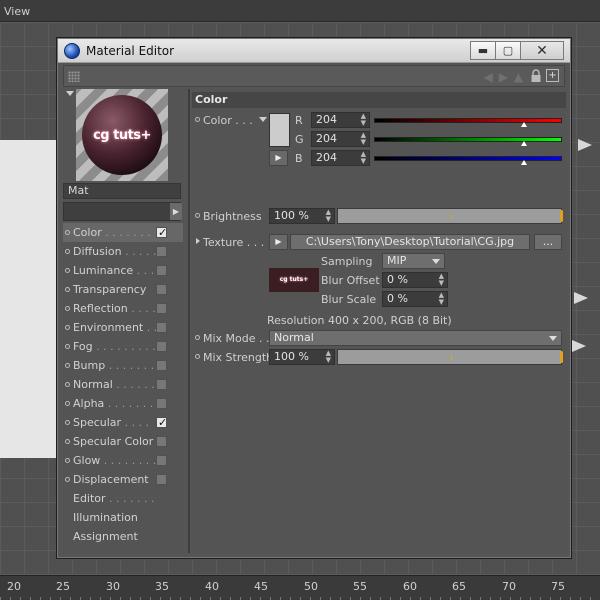 The width and height of the screenshot is (600, 600). What do you see at coordinates (123, 460) in the screenshot?
I see `channel-item-glow: Glow . . . . . . . .` at bounding box center [123, 460].